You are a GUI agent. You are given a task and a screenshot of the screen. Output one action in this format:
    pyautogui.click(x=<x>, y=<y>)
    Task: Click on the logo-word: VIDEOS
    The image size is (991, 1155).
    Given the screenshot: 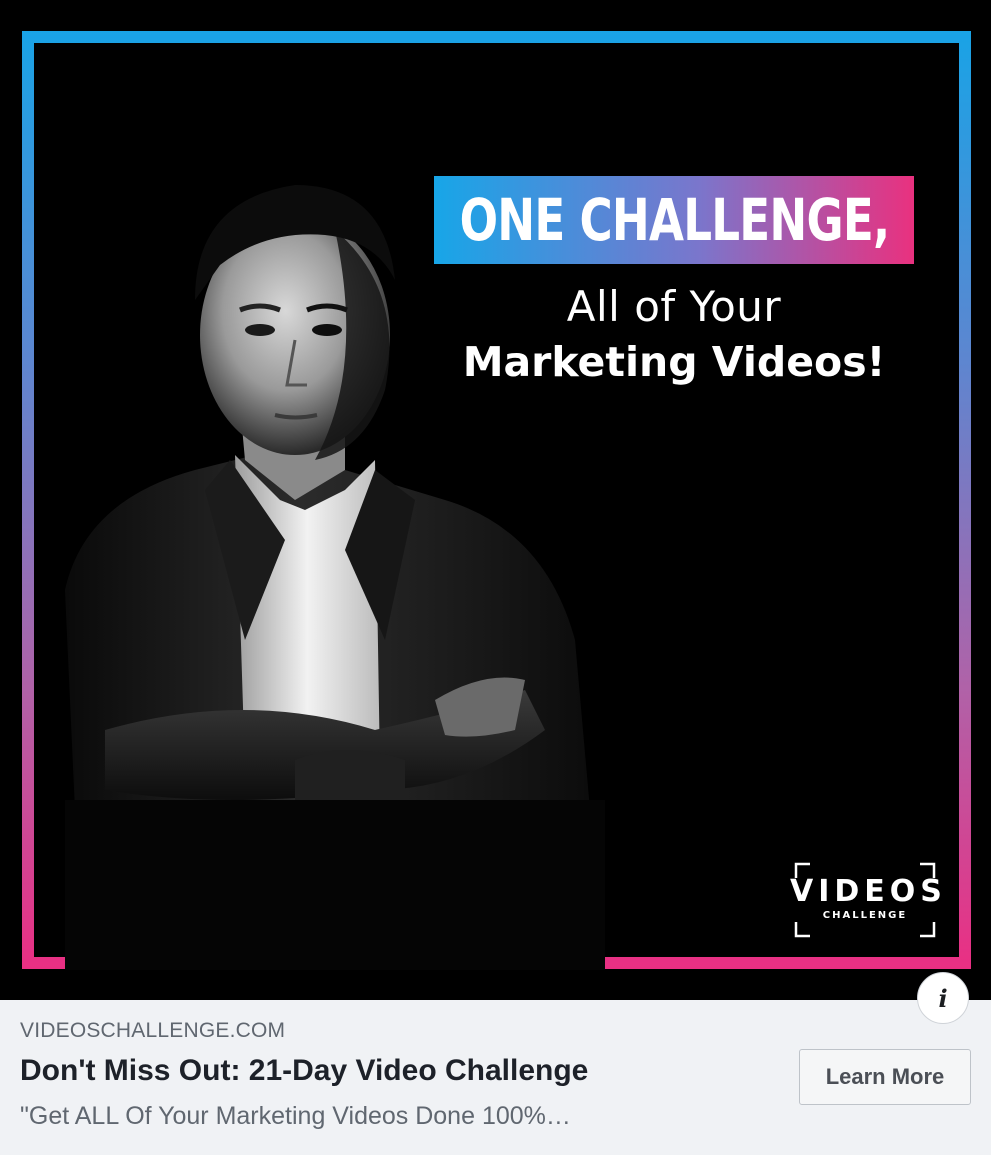 What is the action you would take?
    pyautogui.click(x=868, y=891)
    